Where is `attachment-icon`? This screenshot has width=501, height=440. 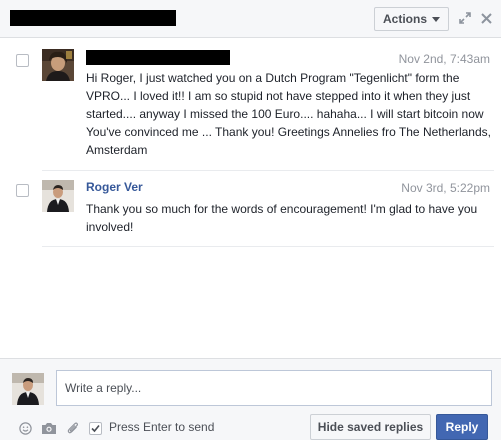 attachment-icon is located at coordinates (73, 428).